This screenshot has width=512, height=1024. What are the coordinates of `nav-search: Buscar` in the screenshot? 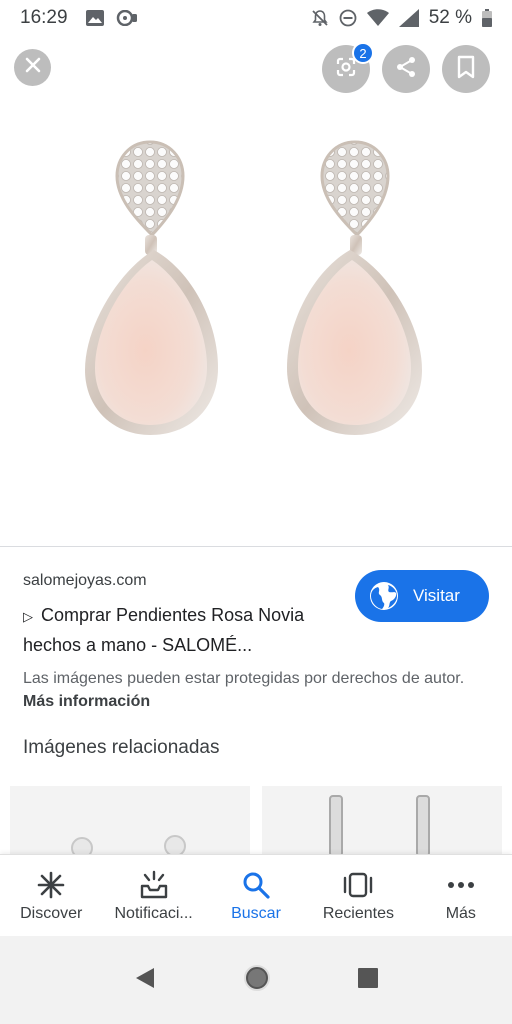 It's located at (256, 895).